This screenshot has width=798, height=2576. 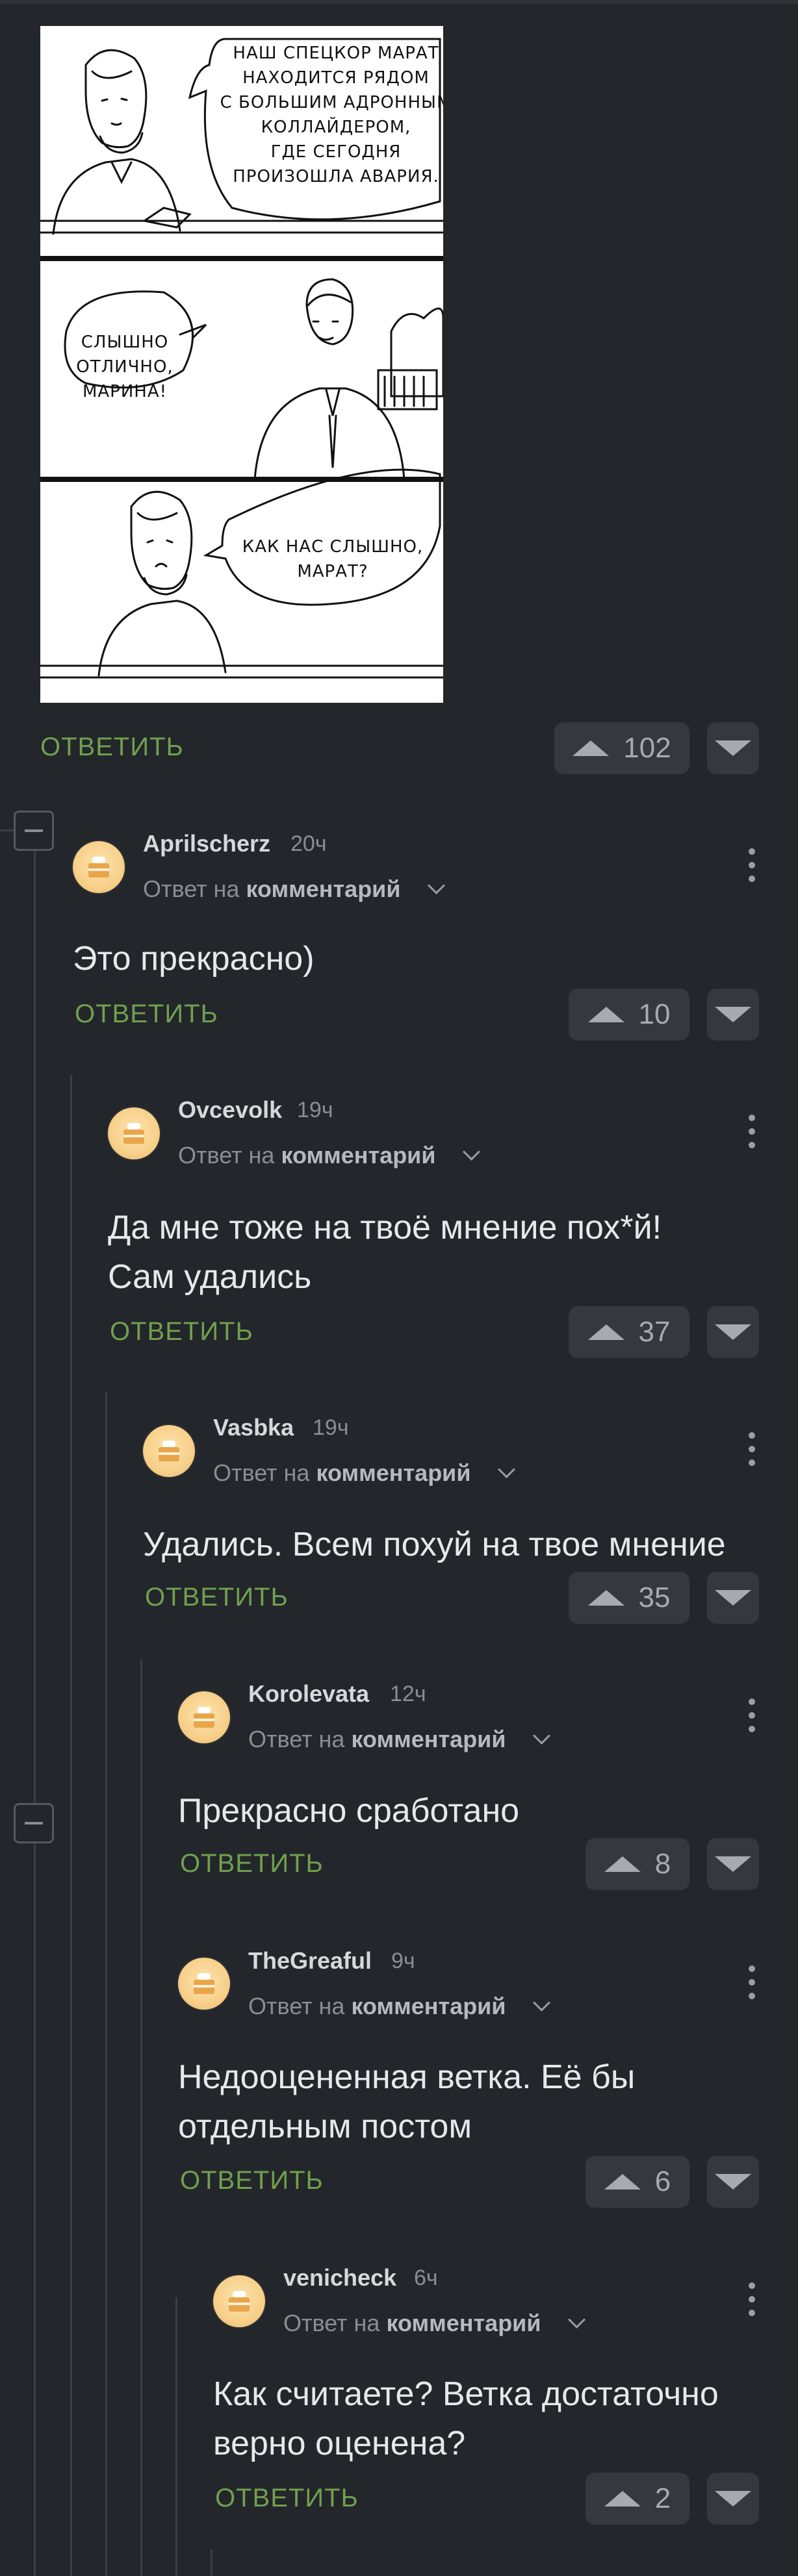 What do you see at coordinates (339, 2278) in the screenshot?
I see `comment-username: venicheck` at bounding box center [339, 2278].